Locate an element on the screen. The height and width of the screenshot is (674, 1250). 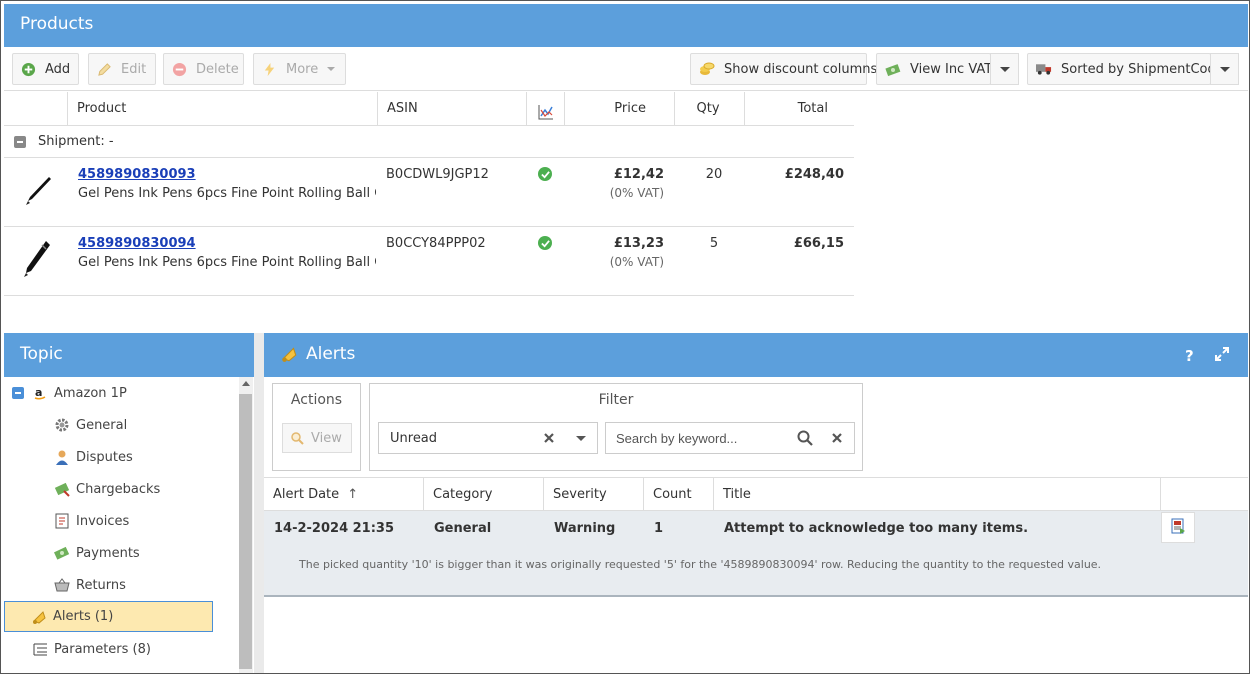
product-sku-link: 4589890830093 is located at coordinates (137, 174).